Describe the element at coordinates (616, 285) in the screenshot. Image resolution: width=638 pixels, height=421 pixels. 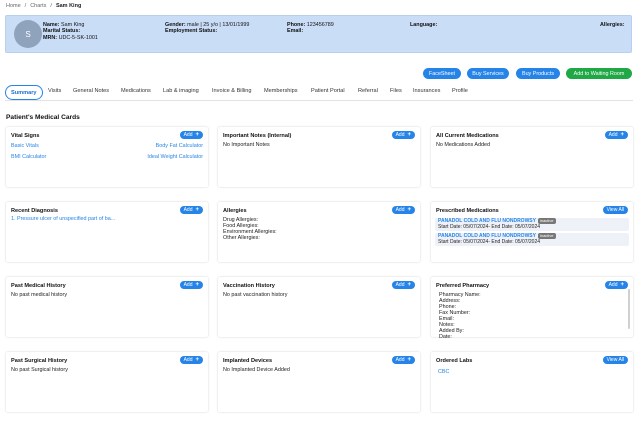
I see `add-pharmacy-button: Add +` at that location.